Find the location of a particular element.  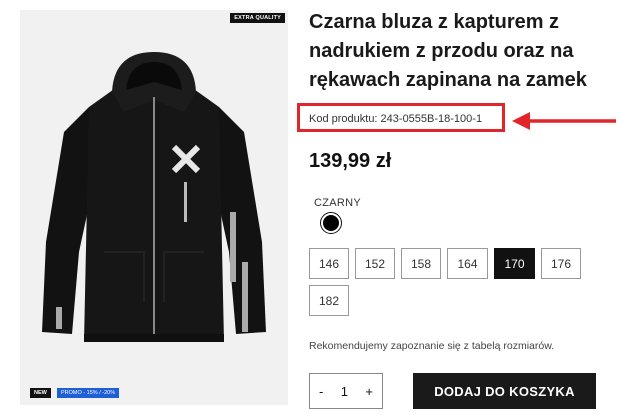

size-option-158: 158 is located at coordinates (421, 263).